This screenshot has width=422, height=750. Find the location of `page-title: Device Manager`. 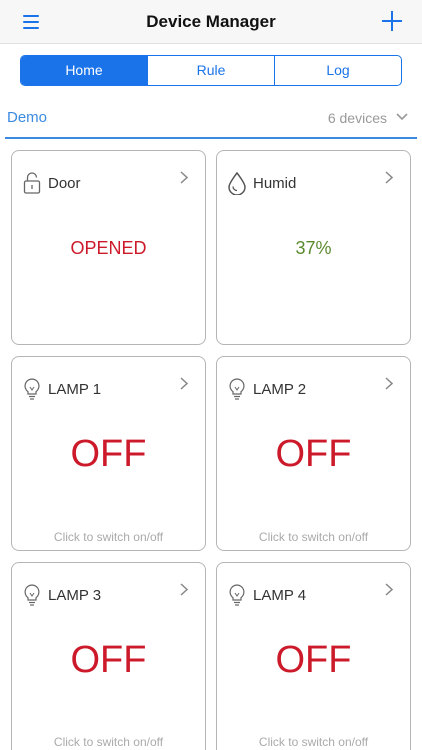

page-title: Device Manager is located at coordinates (211, 21).